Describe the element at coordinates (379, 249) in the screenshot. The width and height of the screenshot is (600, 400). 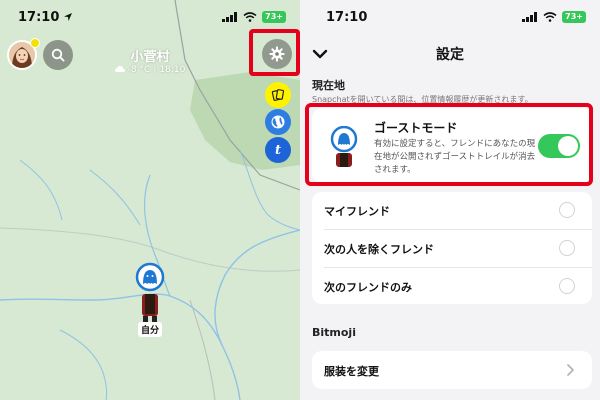
I see `option-label: 次の人を除くフレンド` at that location.